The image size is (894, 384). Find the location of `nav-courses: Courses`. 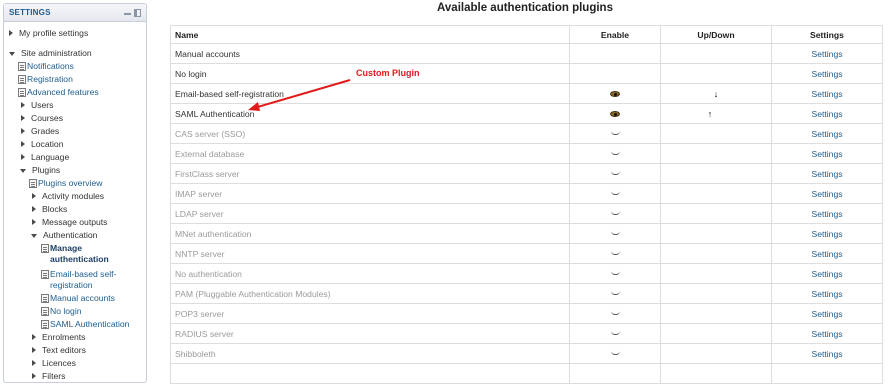

nav-courses: Courses is located at coordinates (42, 118).